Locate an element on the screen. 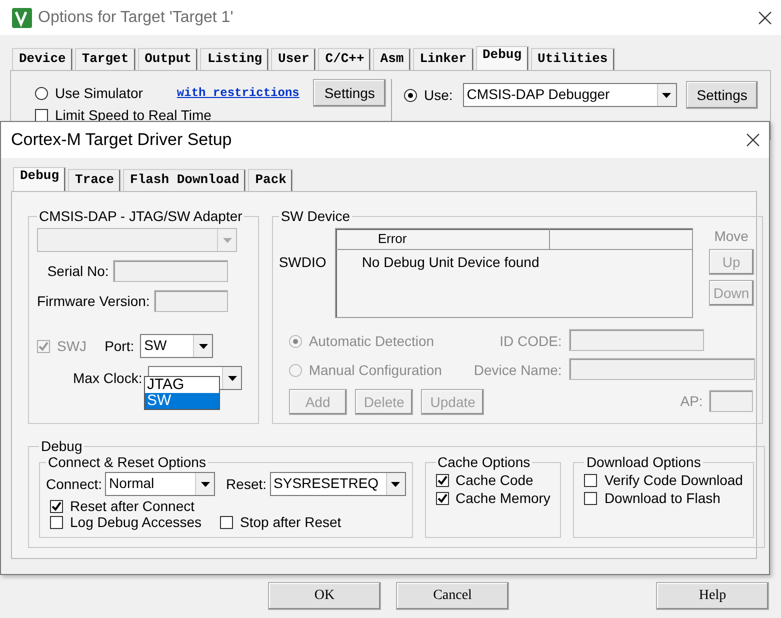 Image resolution: width=781 pixels, height=618 pixels. checkbox-label: Limit Speed to Real Time is located at coordinates (133, 115).